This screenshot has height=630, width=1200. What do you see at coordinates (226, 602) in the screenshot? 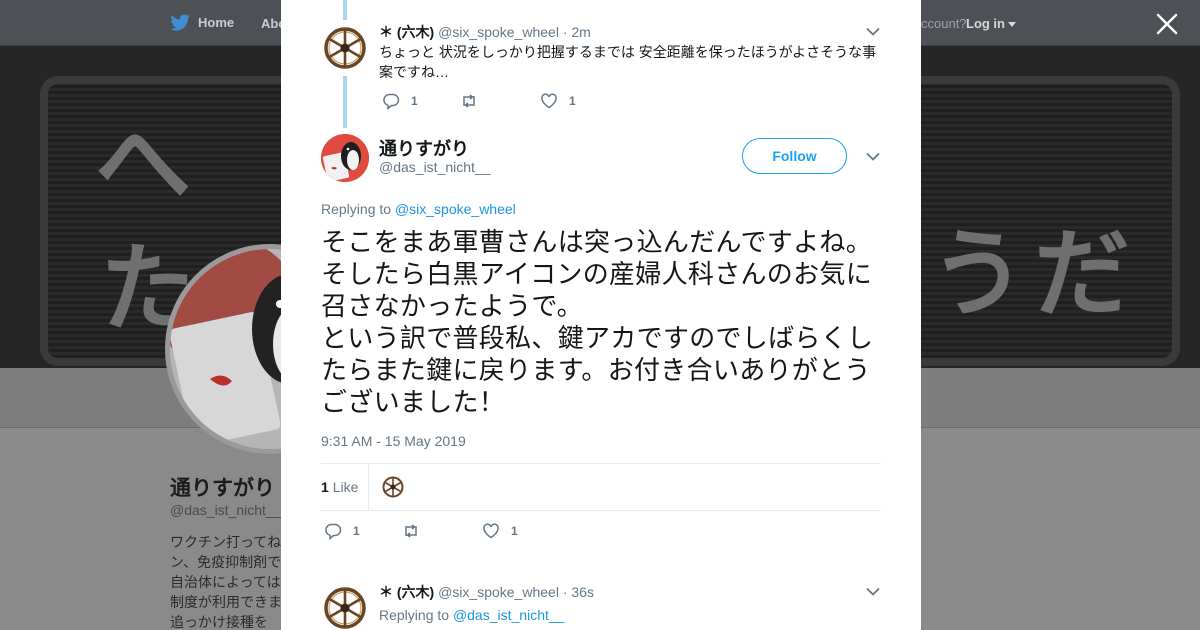
I see `bio-line: 制度が利用できま` at bounding box center [226, 602].